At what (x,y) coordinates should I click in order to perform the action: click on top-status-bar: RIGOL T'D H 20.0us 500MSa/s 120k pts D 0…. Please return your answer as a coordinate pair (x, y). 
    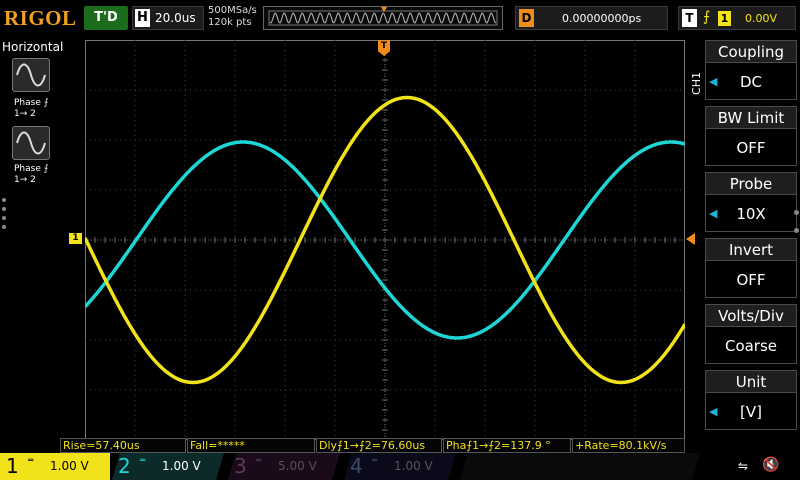
    Looking at the image, I should click on (400, 19).